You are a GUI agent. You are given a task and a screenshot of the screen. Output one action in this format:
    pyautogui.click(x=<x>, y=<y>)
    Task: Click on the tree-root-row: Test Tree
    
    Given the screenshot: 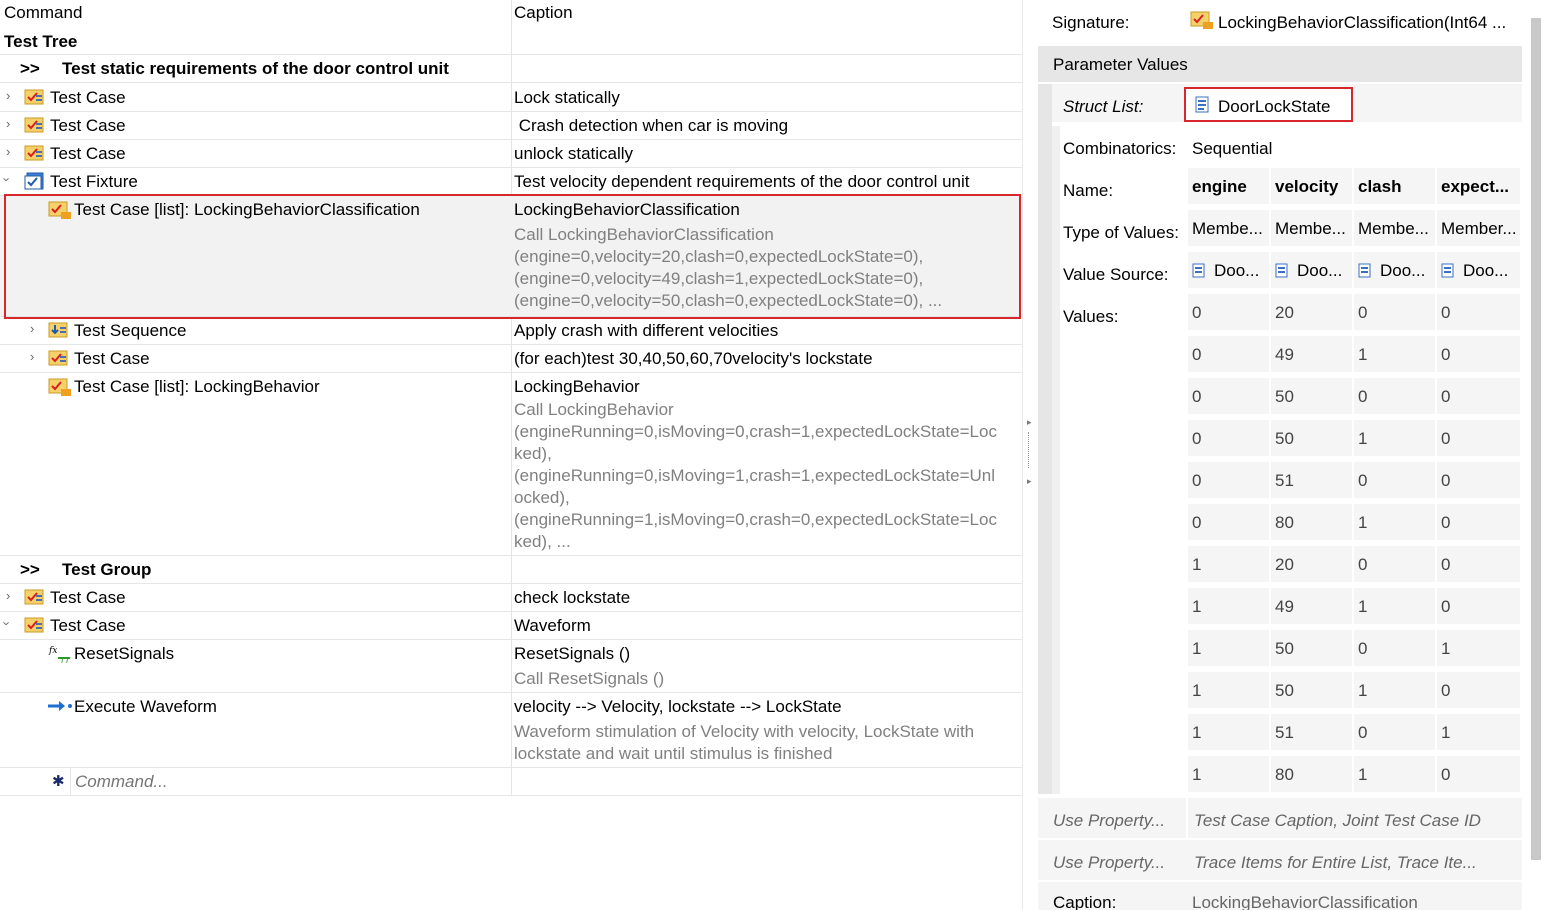 What is the action you would take?
    pyautogui.click(x=511, y=41)
    